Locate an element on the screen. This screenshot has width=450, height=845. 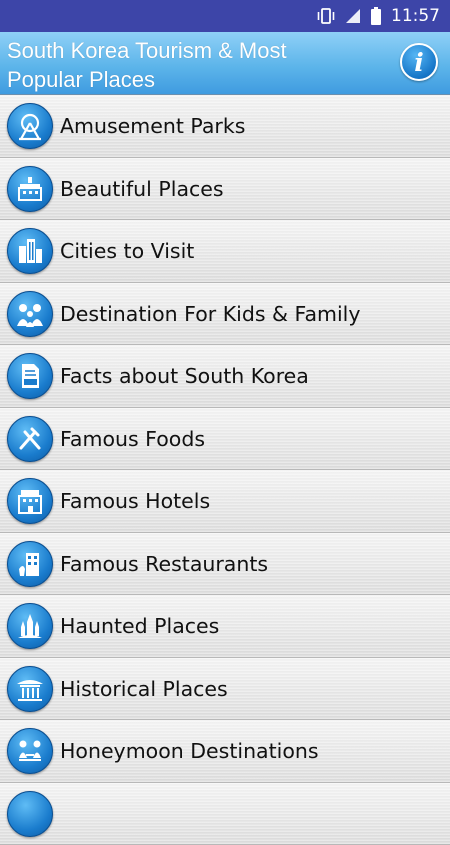
status-bar: 11:57 is located at coordinates (225, 16).